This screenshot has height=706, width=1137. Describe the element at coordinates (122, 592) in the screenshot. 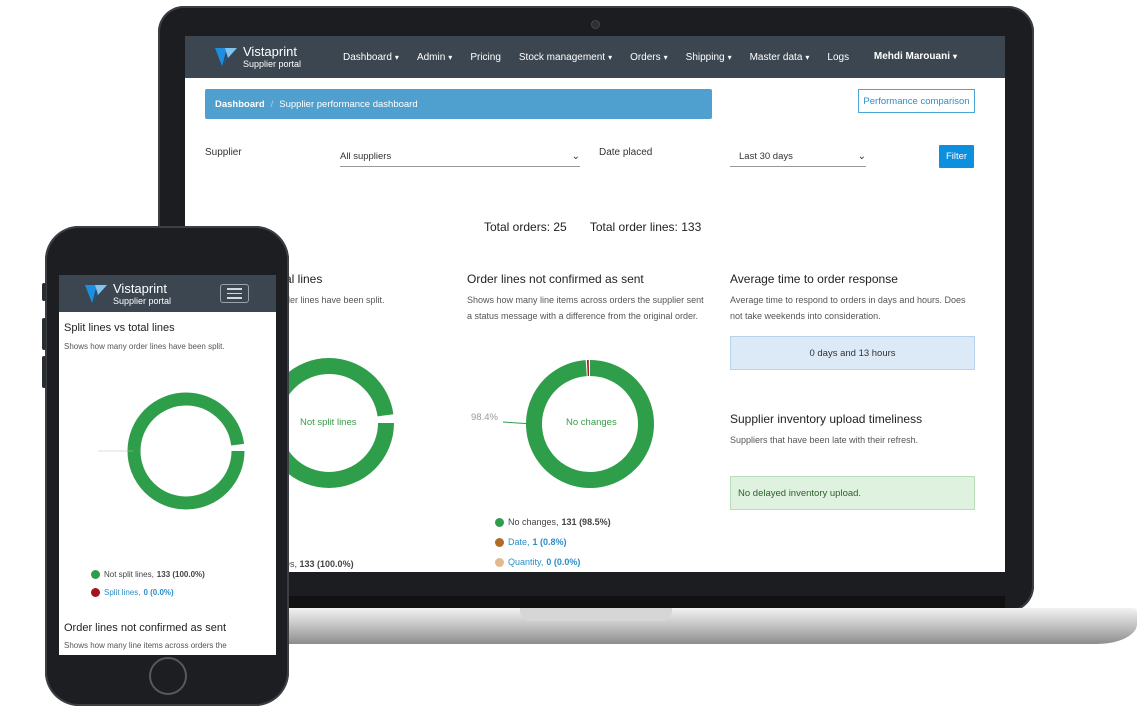

I see `legend-label: Split lines,` at that location.